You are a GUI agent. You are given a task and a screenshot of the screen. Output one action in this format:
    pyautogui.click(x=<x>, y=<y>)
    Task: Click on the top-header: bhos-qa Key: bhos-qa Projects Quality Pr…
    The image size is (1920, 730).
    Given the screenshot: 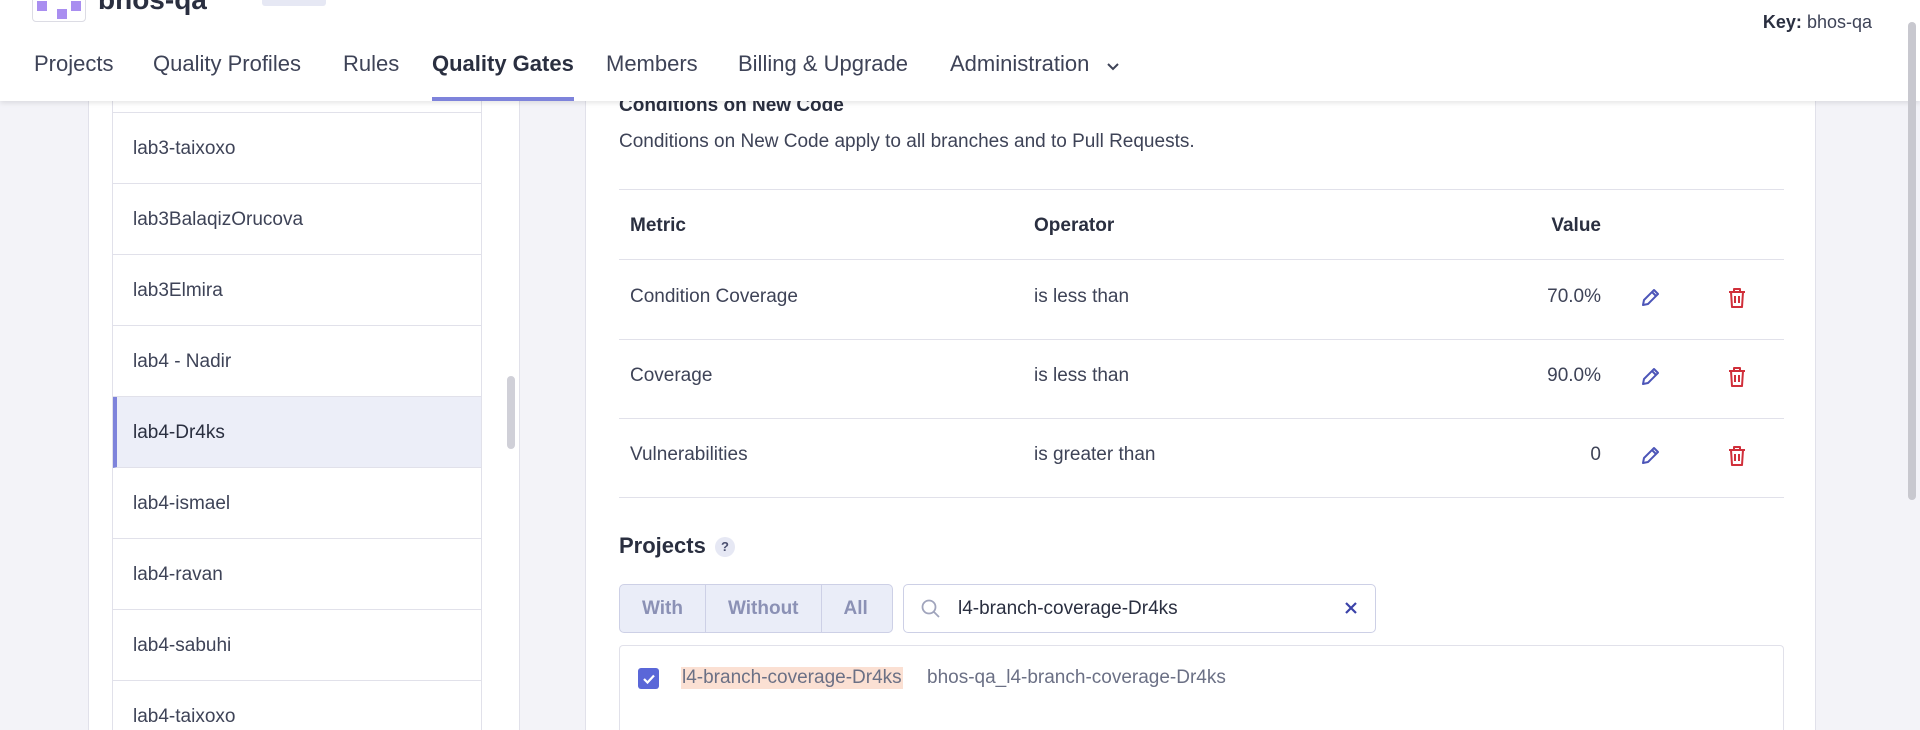 What is the action you would take?
    pyautogui.click(x=960, y=50)
    